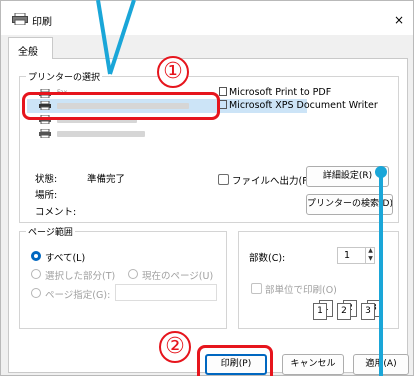 The width and height of the screenshot is (414, 376). Describe the element at coordinates (80, 275) in the screenshot. I see `selection-label: 選択した部分(T)` at that location.